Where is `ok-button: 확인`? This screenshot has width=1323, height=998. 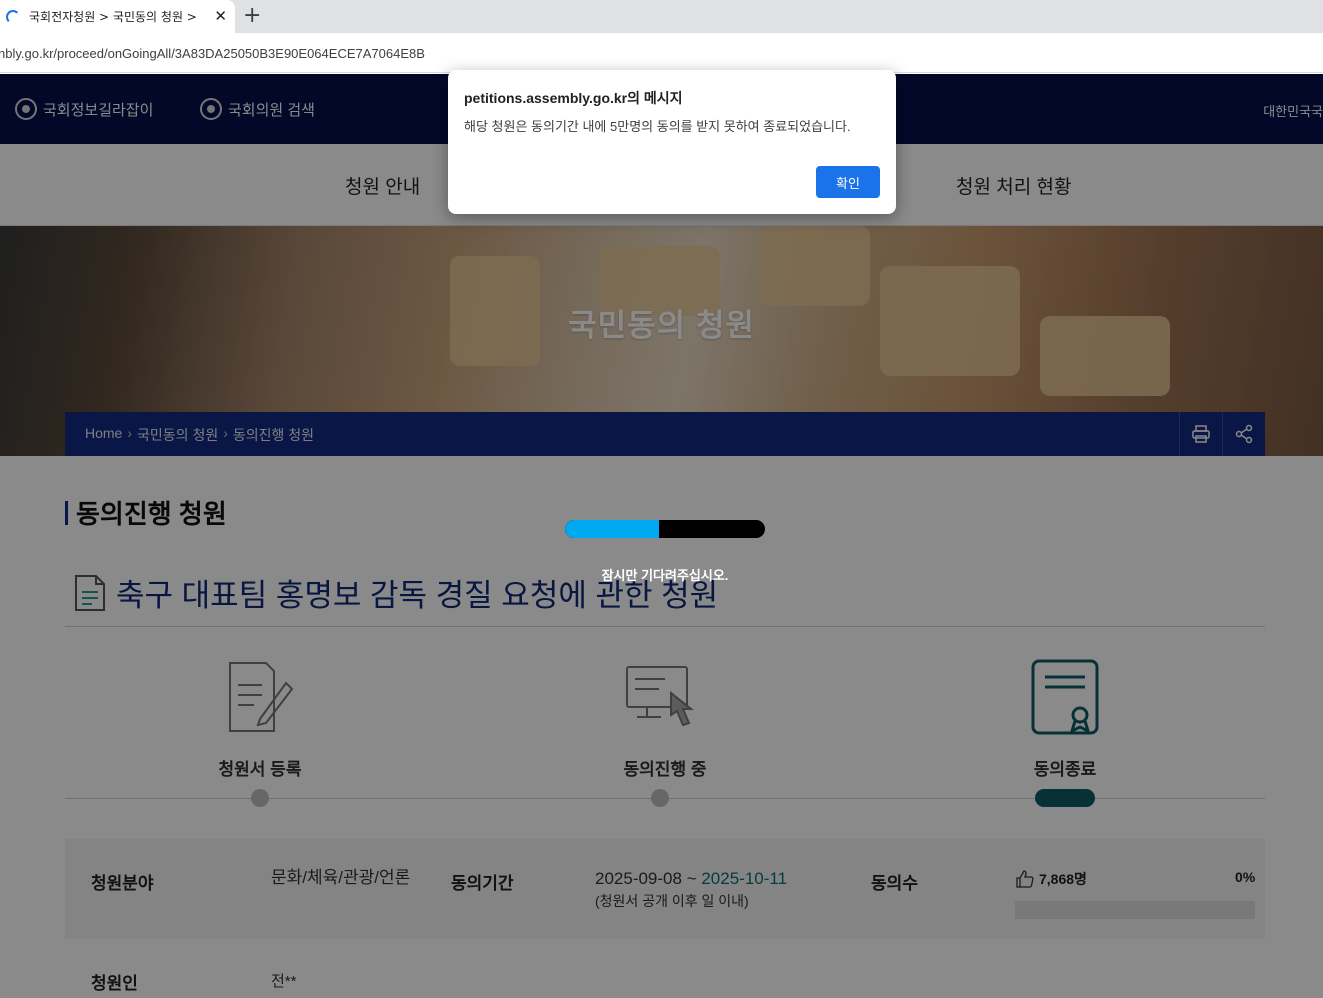 ok-button: 확인 is located at coordinates (848, 182).